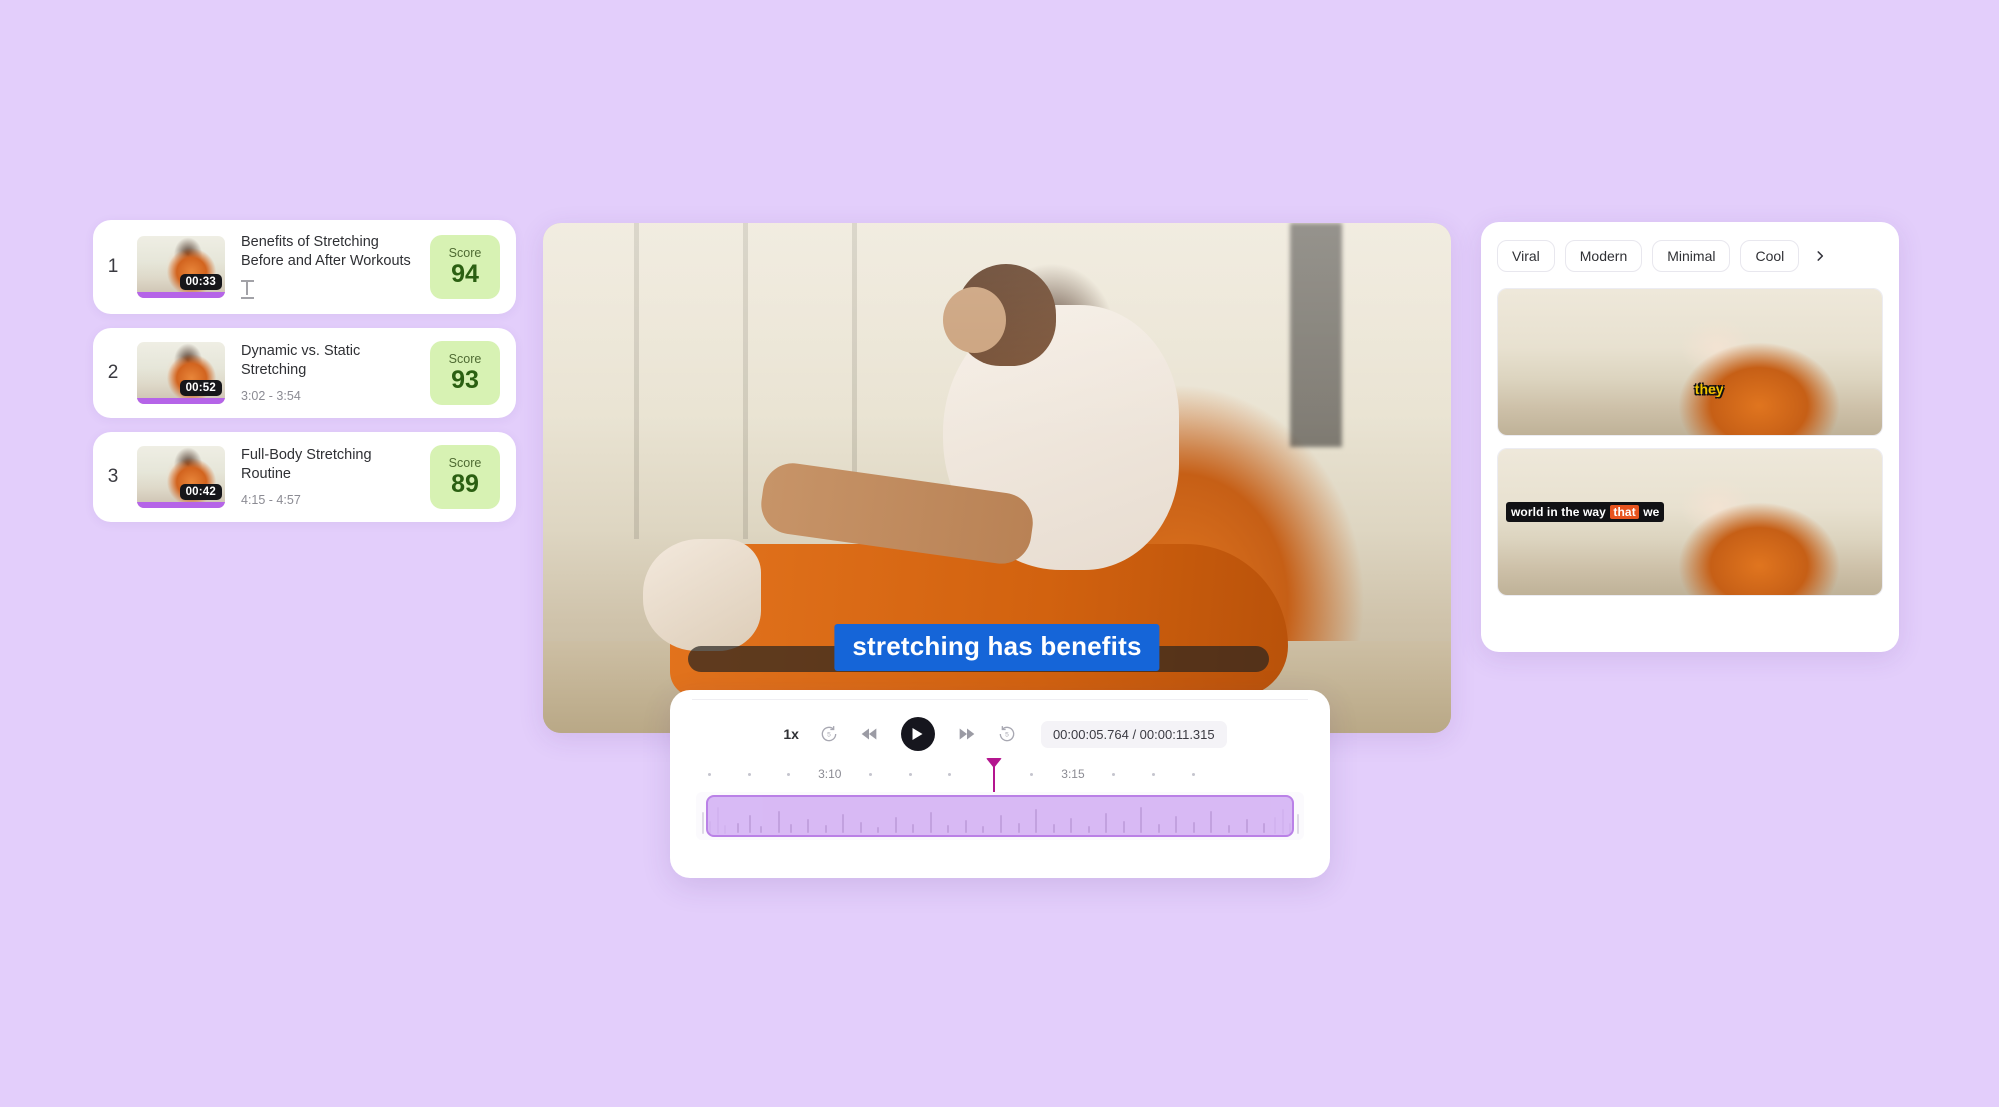 The height and width of the screenshot is (1107, 1999). Describe the element at coordinates (271, 396) in the screenshot. I see `clip-timerange: 3:02 - 3:54` at that location.